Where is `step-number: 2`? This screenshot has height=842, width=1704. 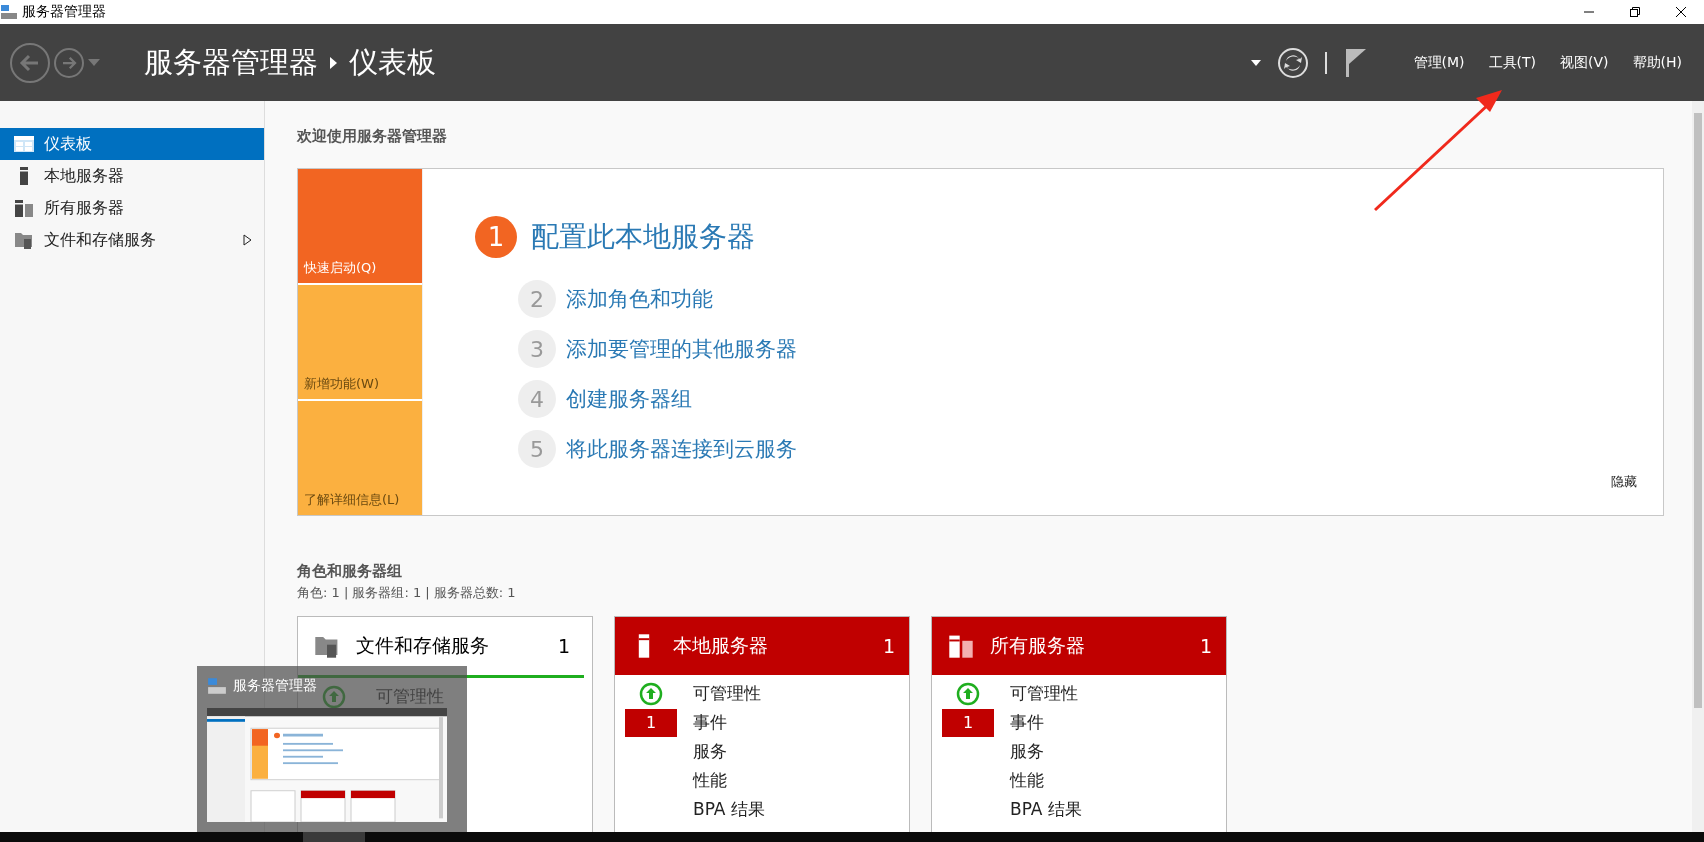 step-number: 2 is located at coordinates (537, 299).